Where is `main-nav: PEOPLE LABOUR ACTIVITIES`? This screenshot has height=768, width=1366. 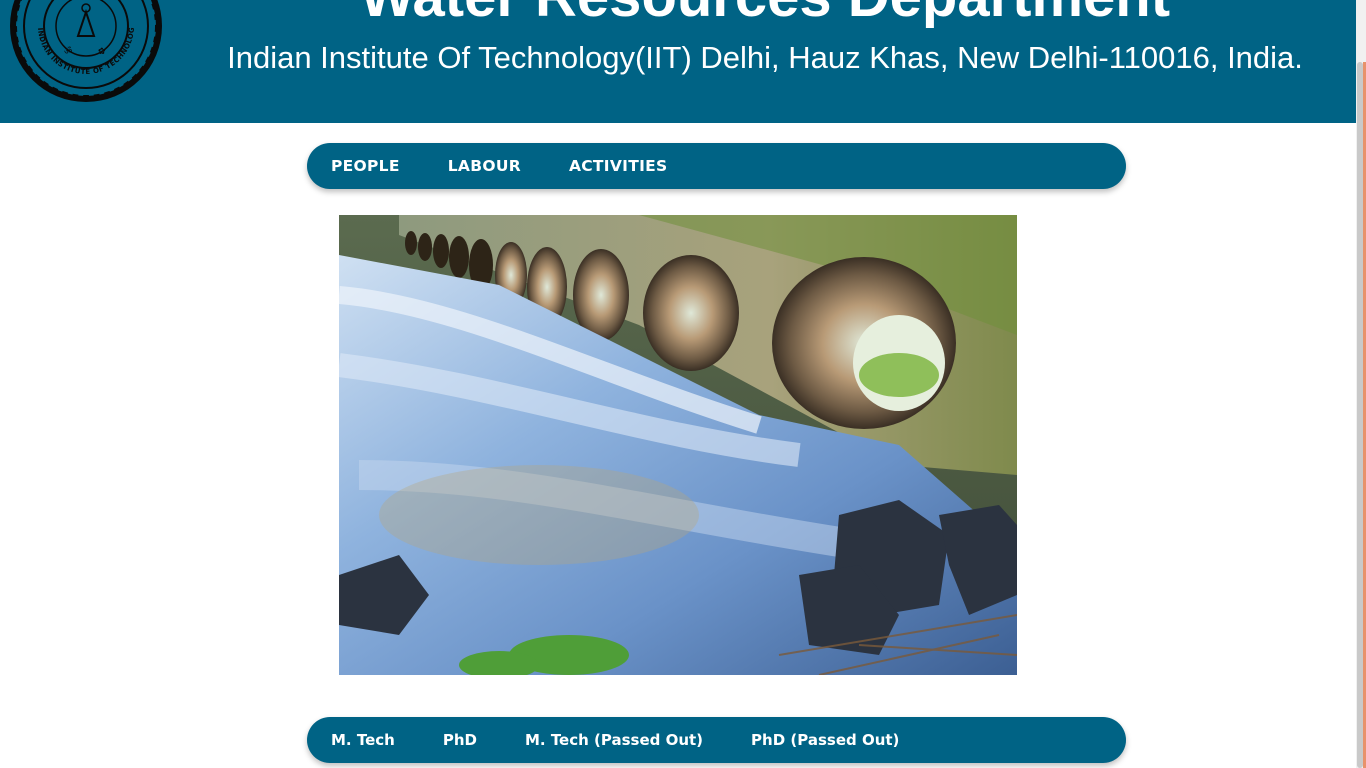 main-nav: PEOPLE LABOUR ACTIVITIES is located at coordinates (716, 166).